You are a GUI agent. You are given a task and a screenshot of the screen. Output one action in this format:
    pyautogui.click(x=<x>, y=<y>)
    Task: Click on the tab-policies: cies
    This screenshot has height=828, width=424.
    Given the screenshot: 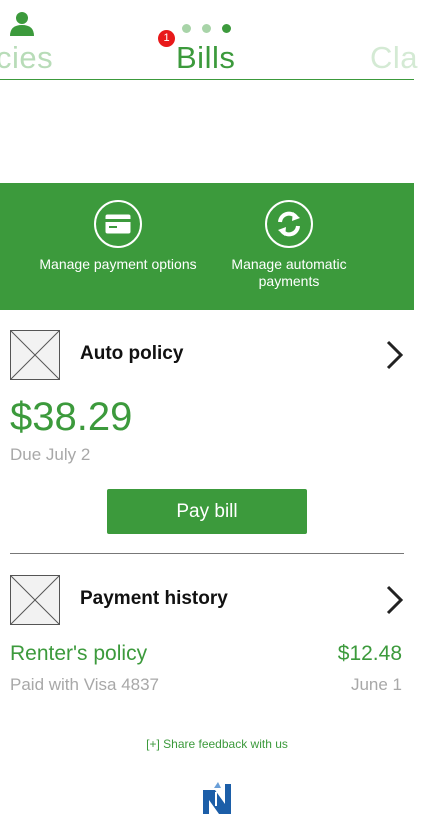 What is the action you would take?
    pyautogui.click(x=26, y=58)
    